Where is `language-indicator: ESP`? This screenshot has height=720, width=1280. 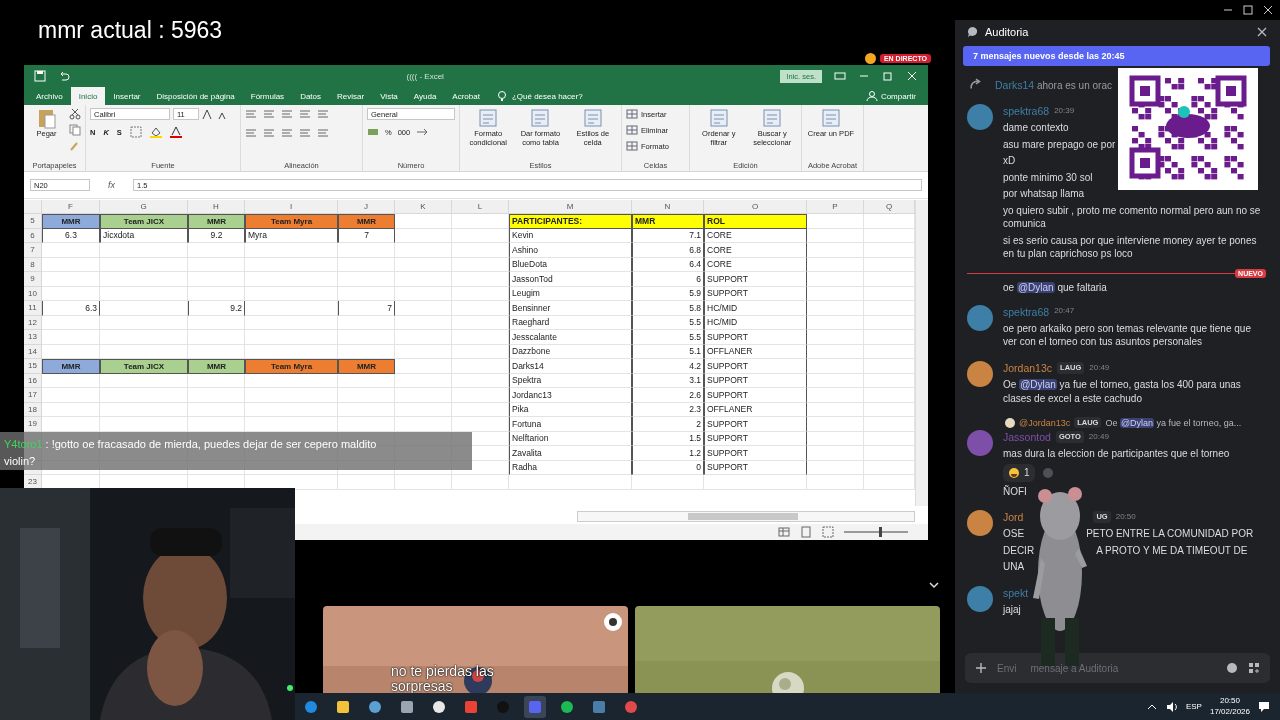
language-indicator: ESP is located at coordinates (1193, 706).